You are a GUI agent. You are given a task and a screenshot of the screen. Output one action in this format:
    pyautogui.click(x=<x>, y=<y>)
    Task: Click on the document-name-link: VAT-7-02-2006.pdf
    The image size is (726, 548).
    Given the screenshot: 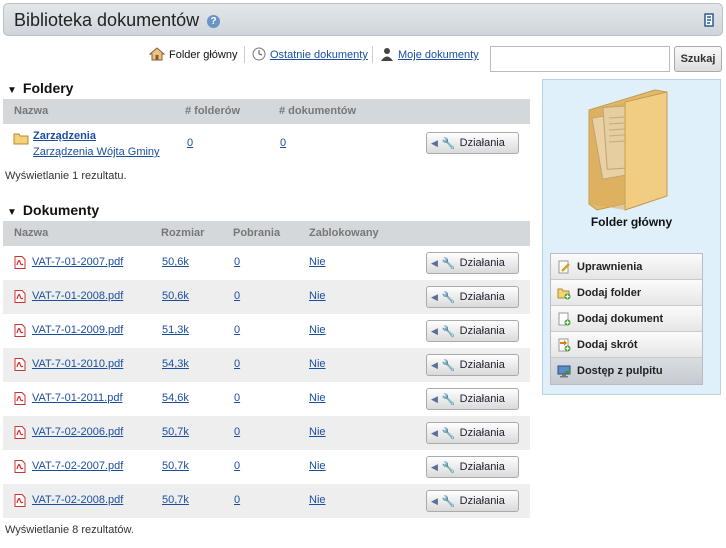 What is the action you would take?
    pyautogui.click(x=77, y=432)
    